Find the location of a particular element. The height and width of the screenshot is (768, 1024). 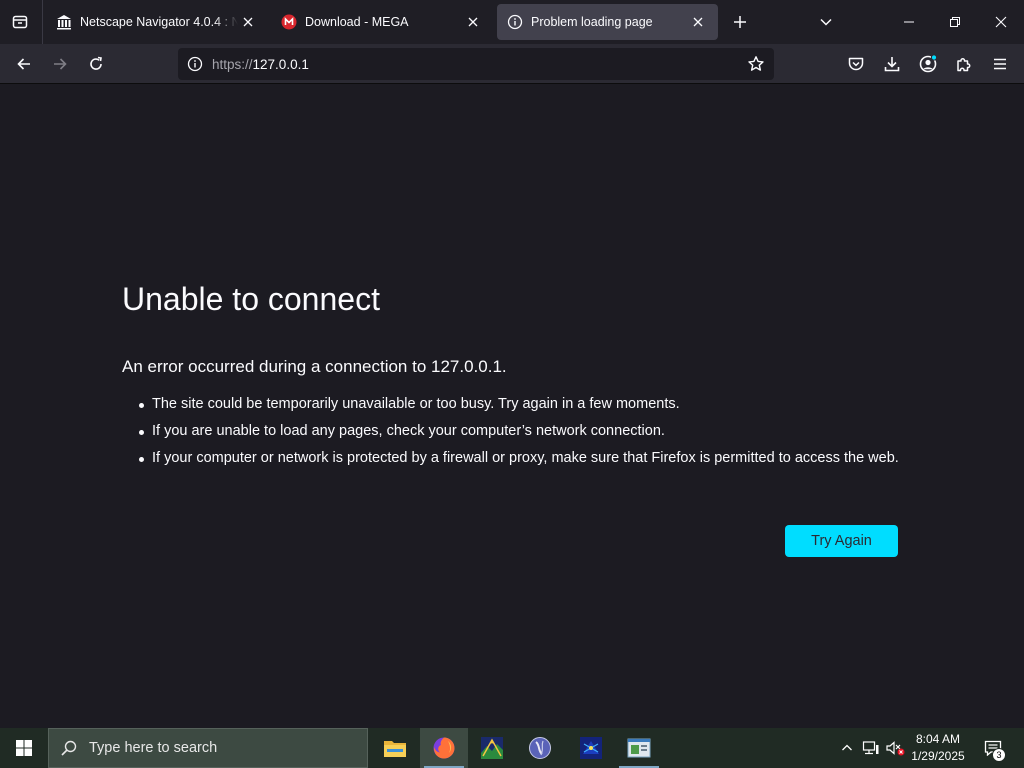

clock-date: 1/29/2025 is located at coordinates (938, 756).